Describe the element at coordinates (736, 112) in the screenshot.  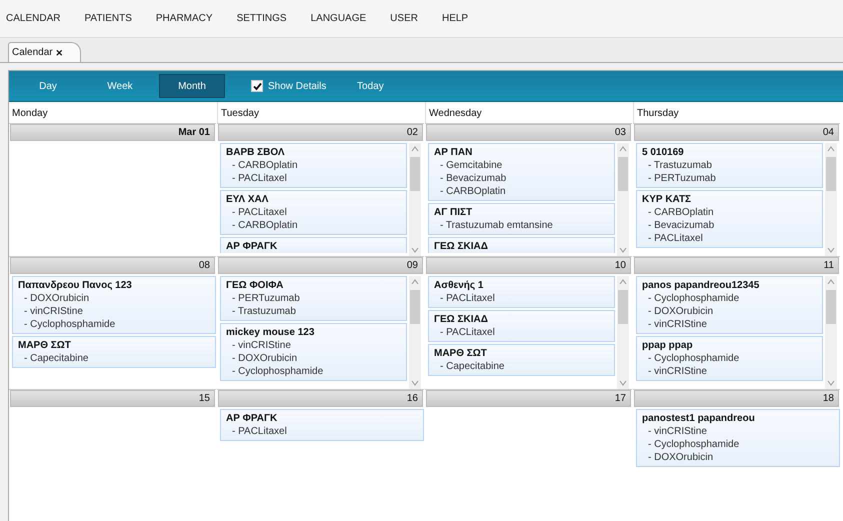
I see `day-name: Thursday` at that location.